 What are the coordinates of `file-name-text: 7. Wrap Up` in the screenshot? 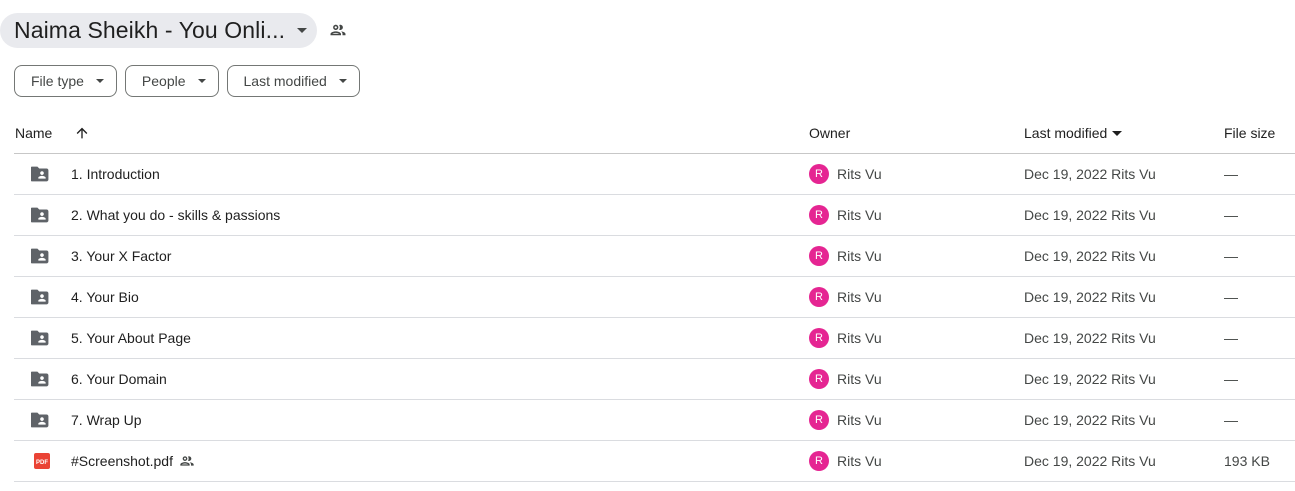 It's located at (106, 420).